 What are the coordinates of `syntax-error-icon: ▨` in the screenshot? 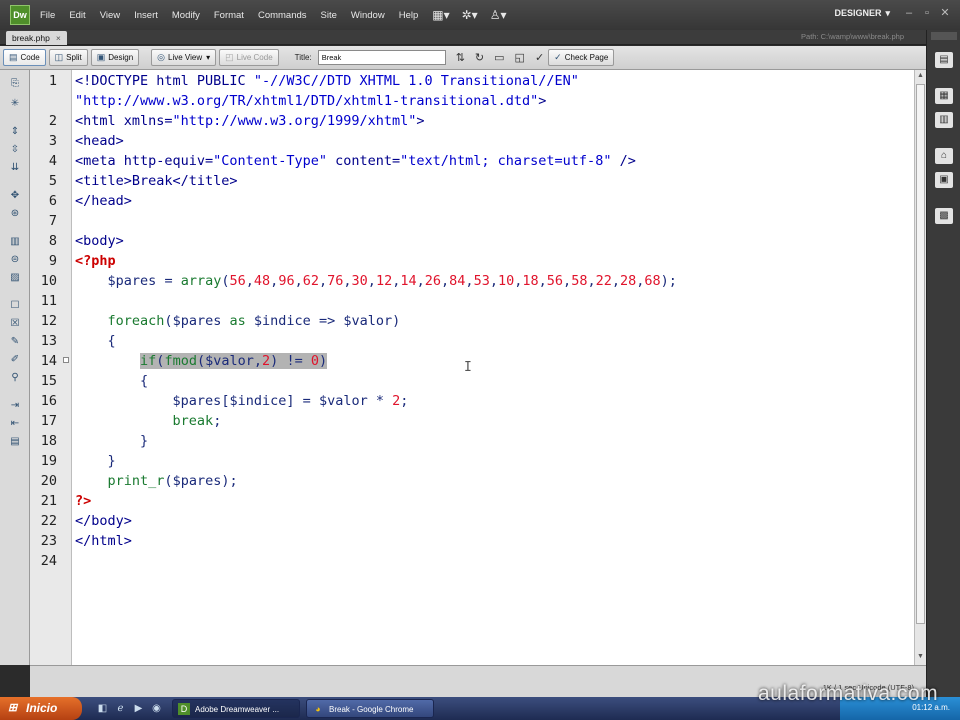 It's located at (15, 278).